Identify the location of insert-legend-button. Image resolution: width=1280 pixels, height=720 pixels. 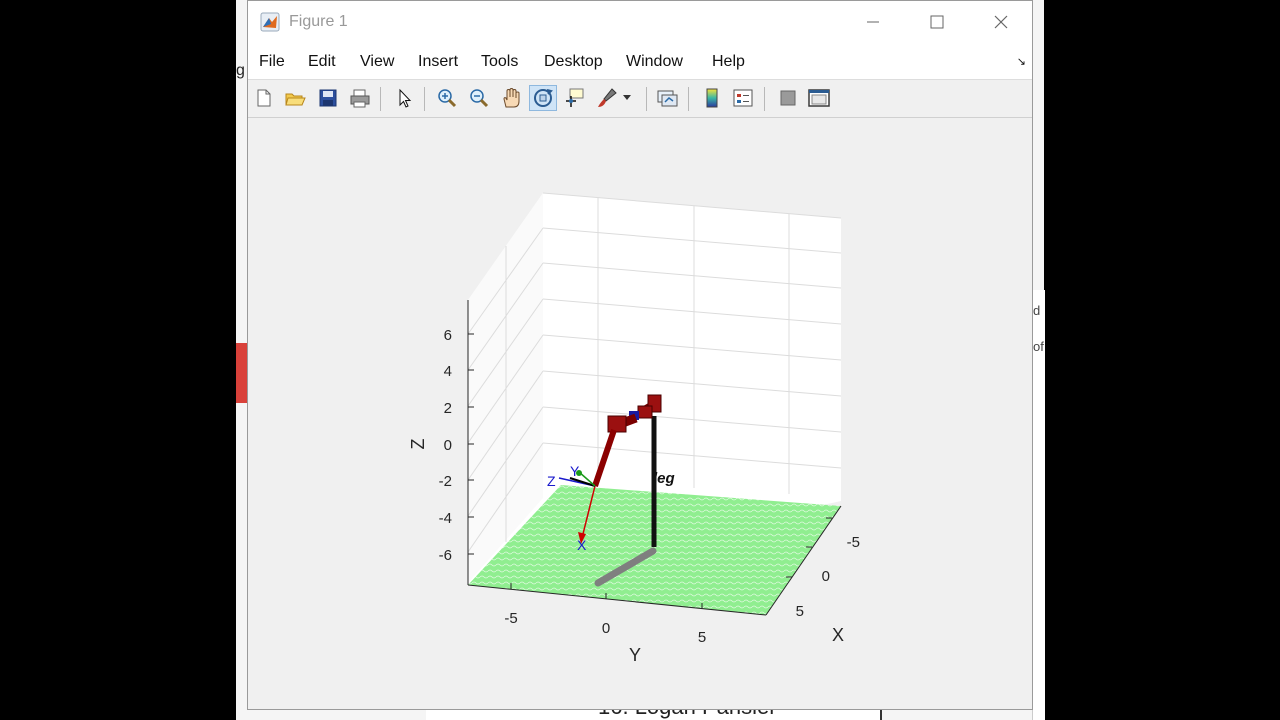
(743, 98).